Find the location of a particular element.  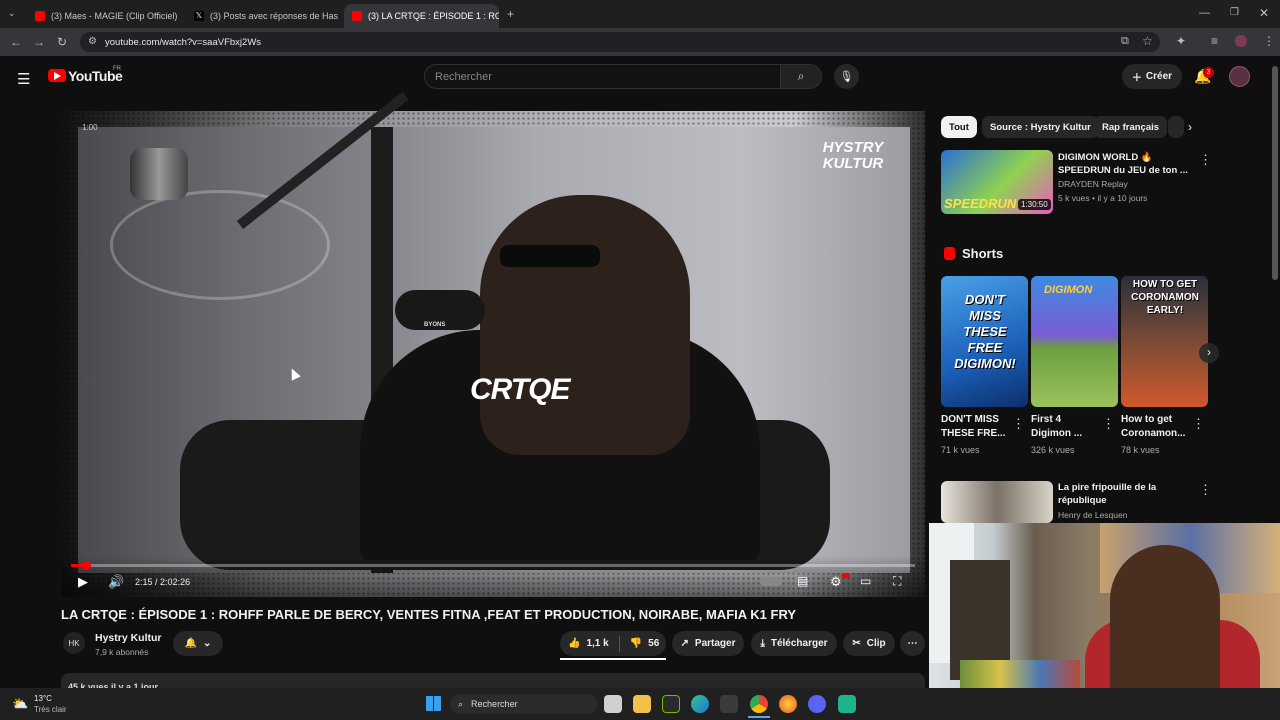

more-actions-button: ⋯ is located at coordinates (912, 643).